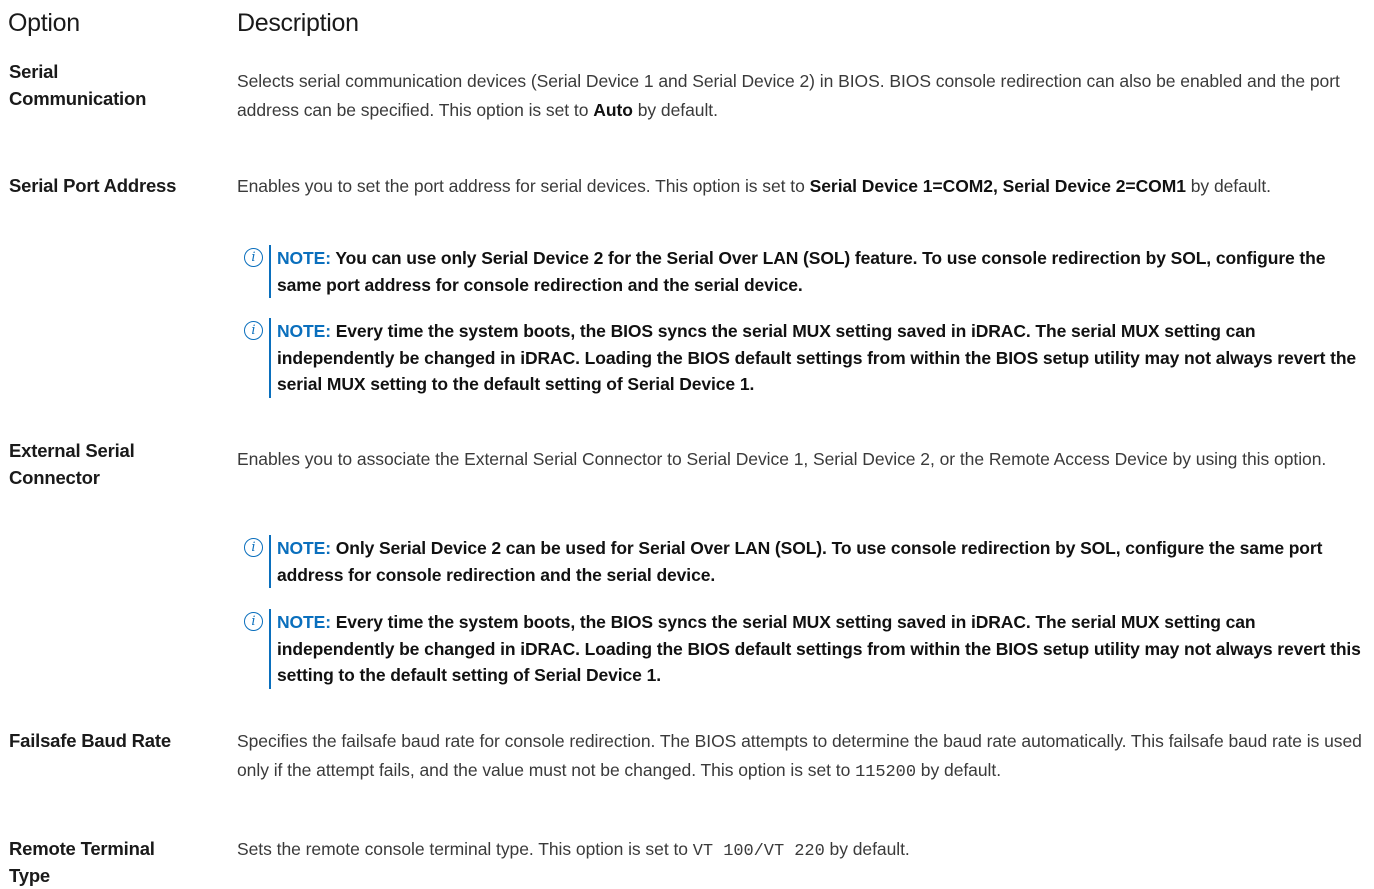  What do you see at coordinates (44, 23) in the screenshot?
I see `column-header-option: Option` at bounding box center [44, 23].